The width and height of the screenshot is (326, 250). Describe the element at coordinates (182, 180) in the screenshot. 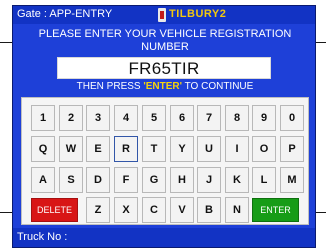

I see `key-h: H` at that location.